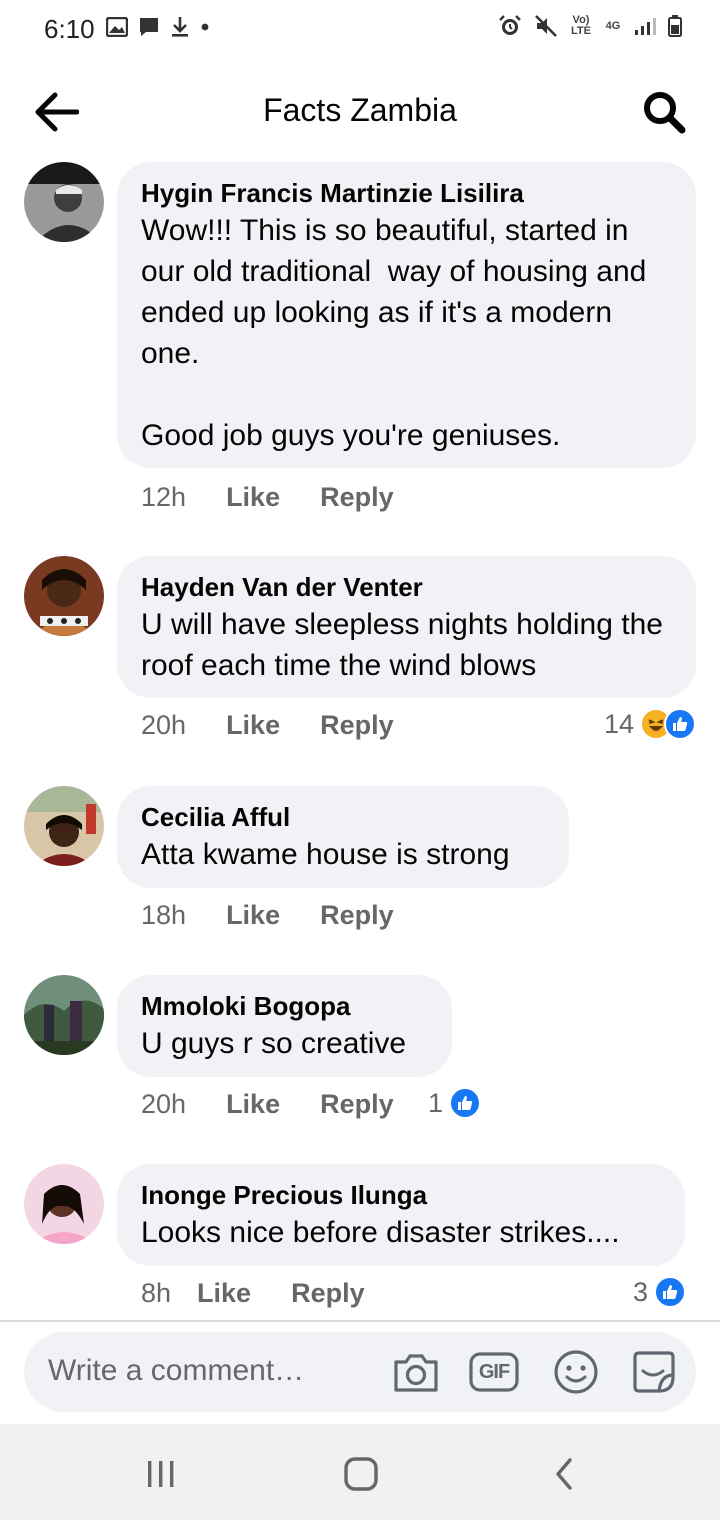 The height and width of the screenshot is (1520, 720). I want to click on gif-label: GIF, so click(494, 1371).